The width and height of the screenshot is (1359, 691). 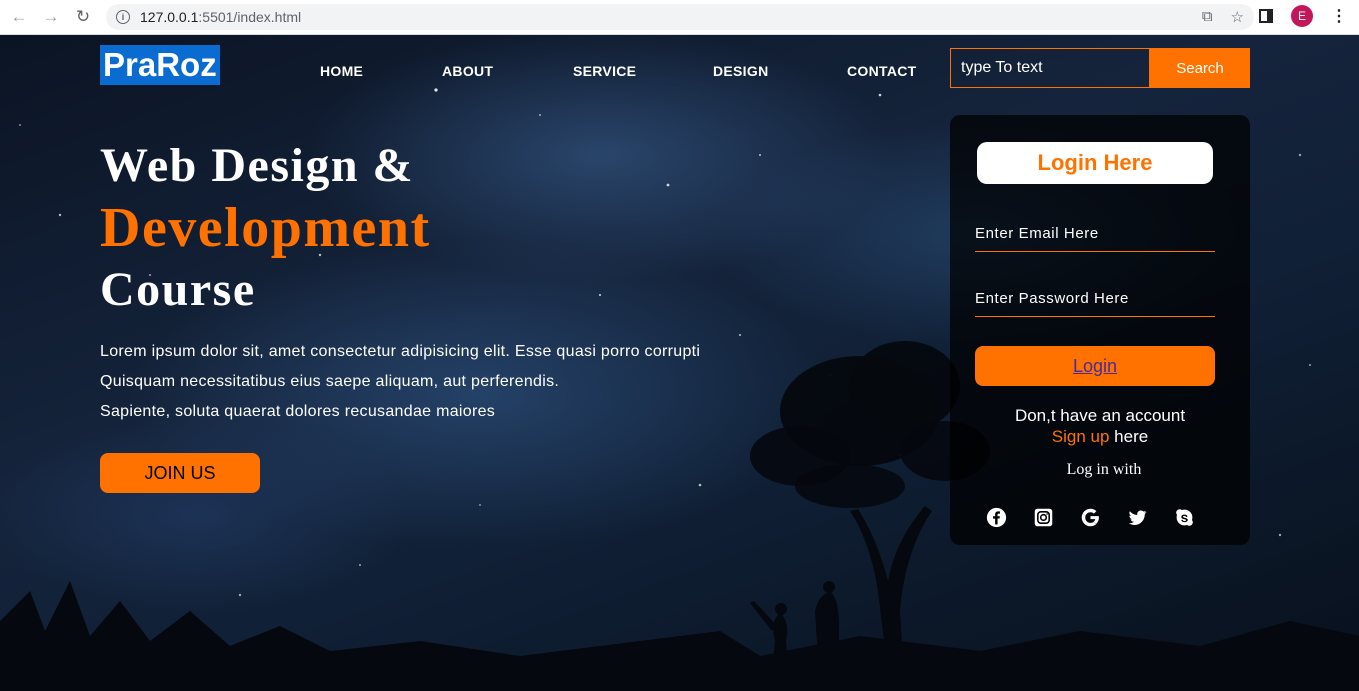 I want to click on hero-title-line2: Development, so click(x=265, y=228).